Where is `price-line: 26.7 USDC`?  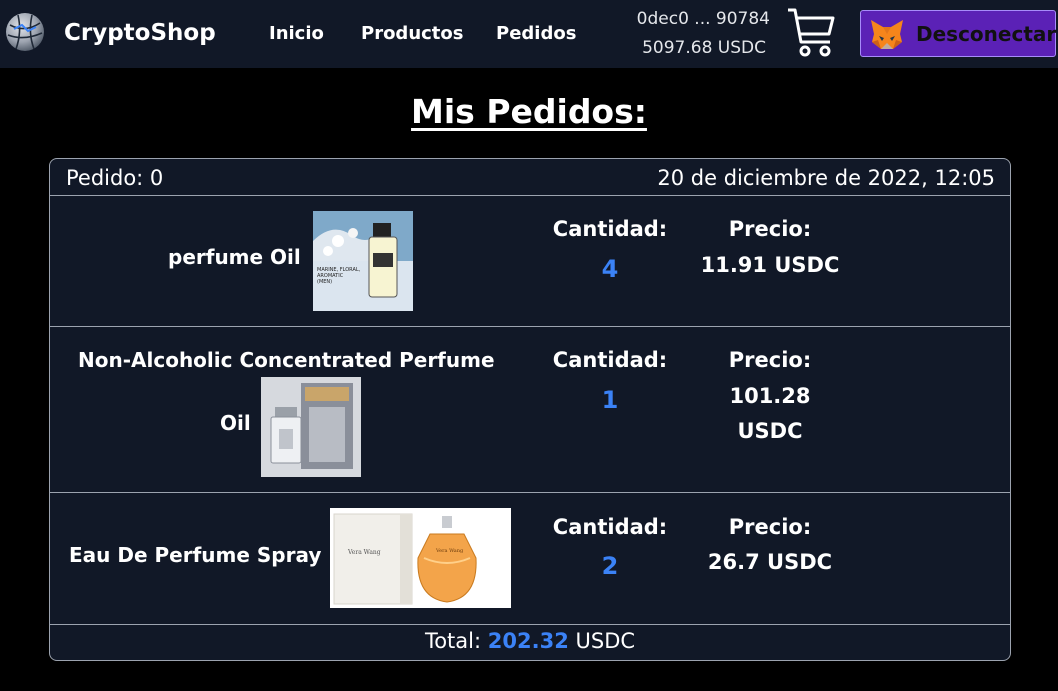 price-line: 26.7 USDC is located at coordinates (770, 562).